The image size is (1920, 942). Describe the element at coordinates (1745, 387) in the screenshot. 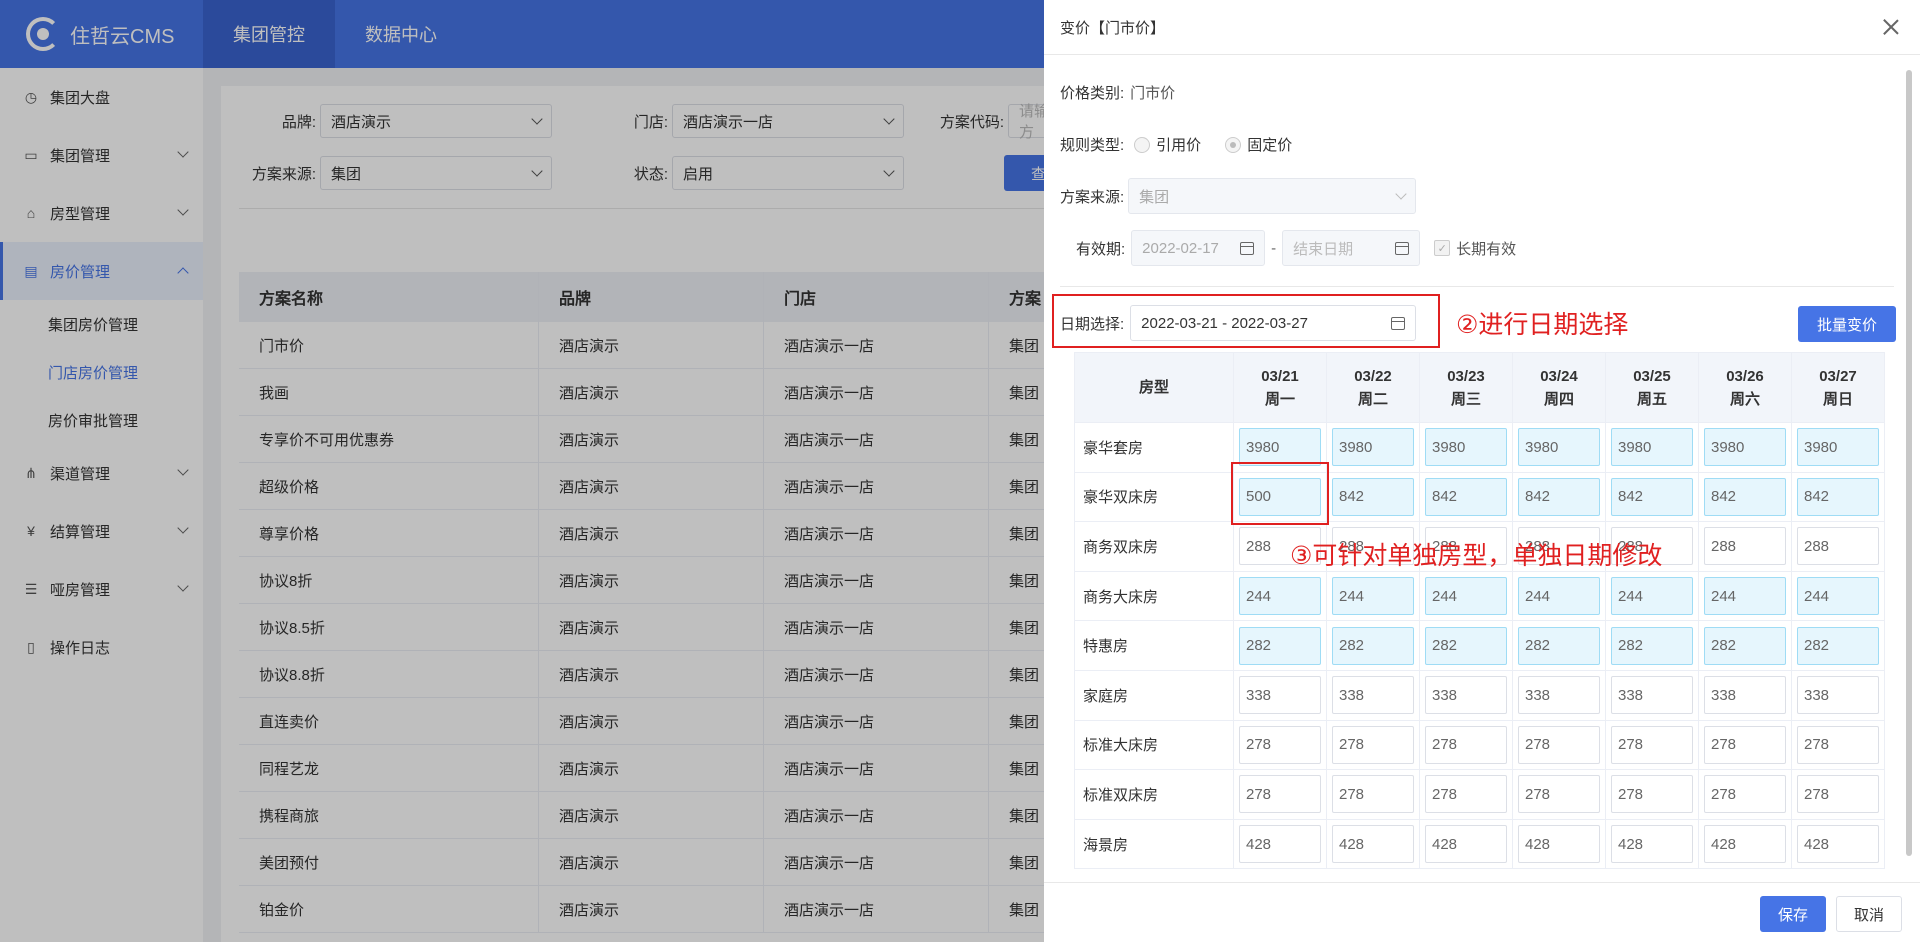

I see `day-header: 03/26 周六` at that location.